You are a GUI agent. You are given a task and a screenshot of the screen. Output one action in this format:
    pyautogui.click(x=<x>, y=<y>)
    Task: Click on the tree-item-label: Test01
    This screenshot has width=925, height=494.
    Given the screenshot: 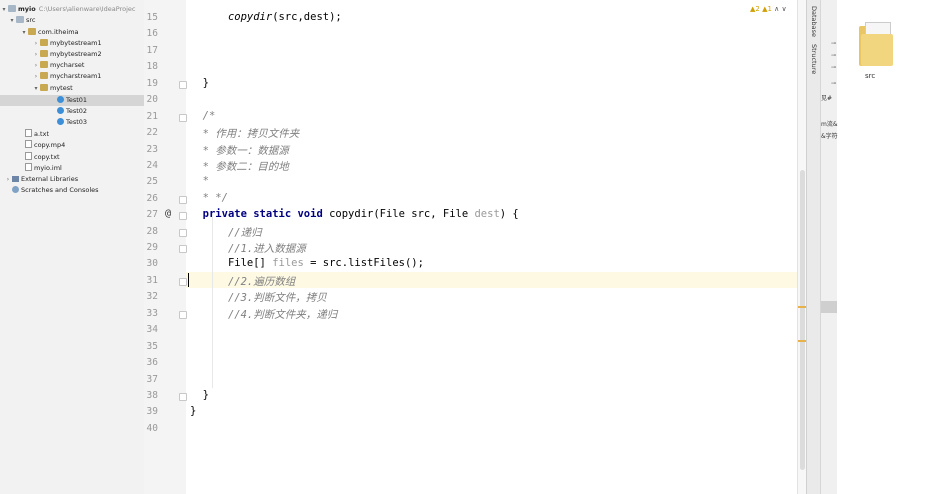 What is the action you would take?
    pyautogui.click(x=77, y=100)
    